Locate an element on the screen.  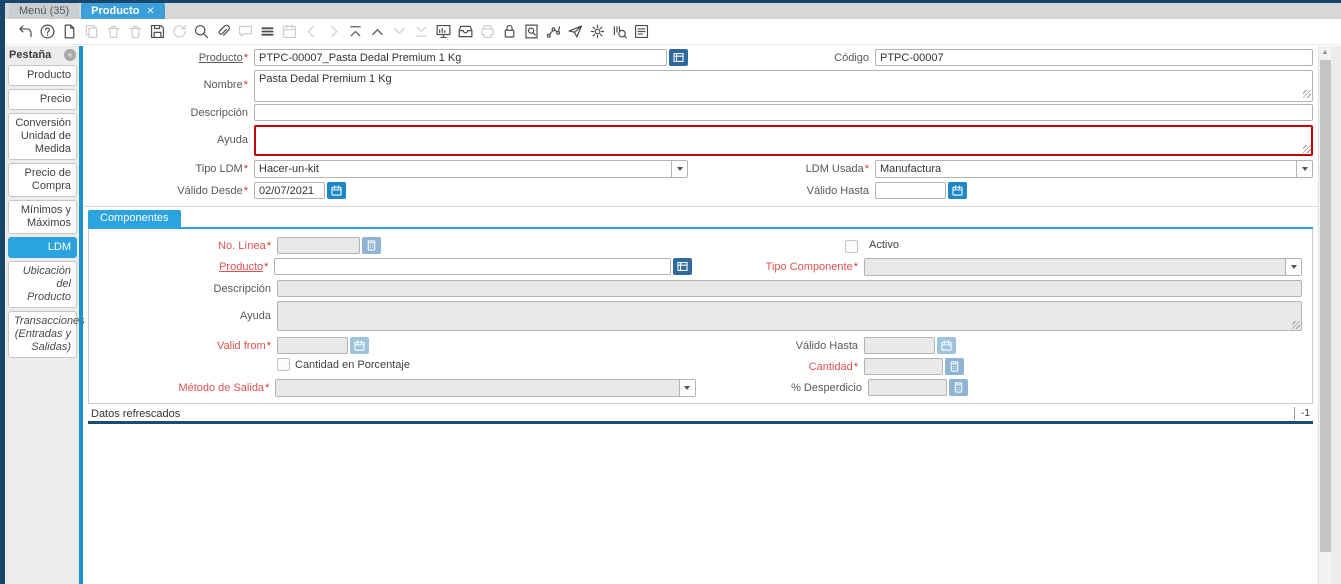
calendar-button is located at coordinates (289, 32).